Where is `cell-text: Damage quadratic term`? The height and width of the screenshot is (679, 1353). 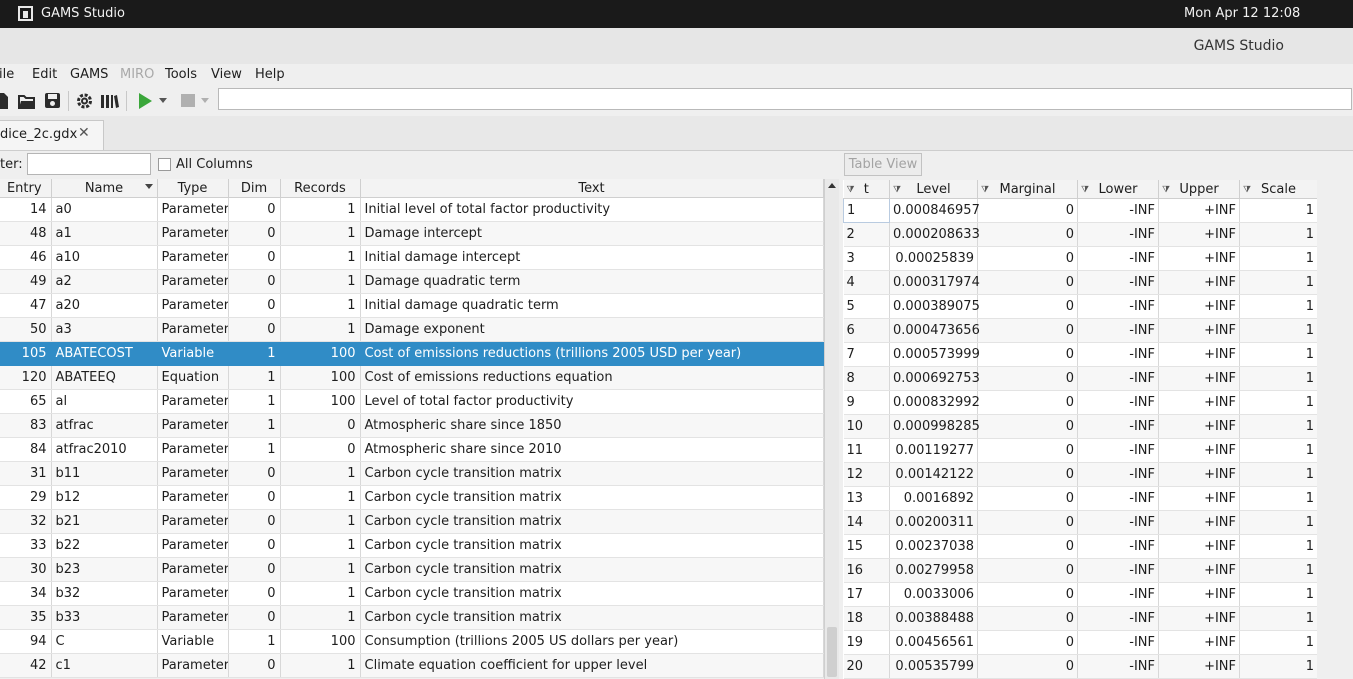 cell-text: Damage quadratic term is located at coordinates (592, 281).